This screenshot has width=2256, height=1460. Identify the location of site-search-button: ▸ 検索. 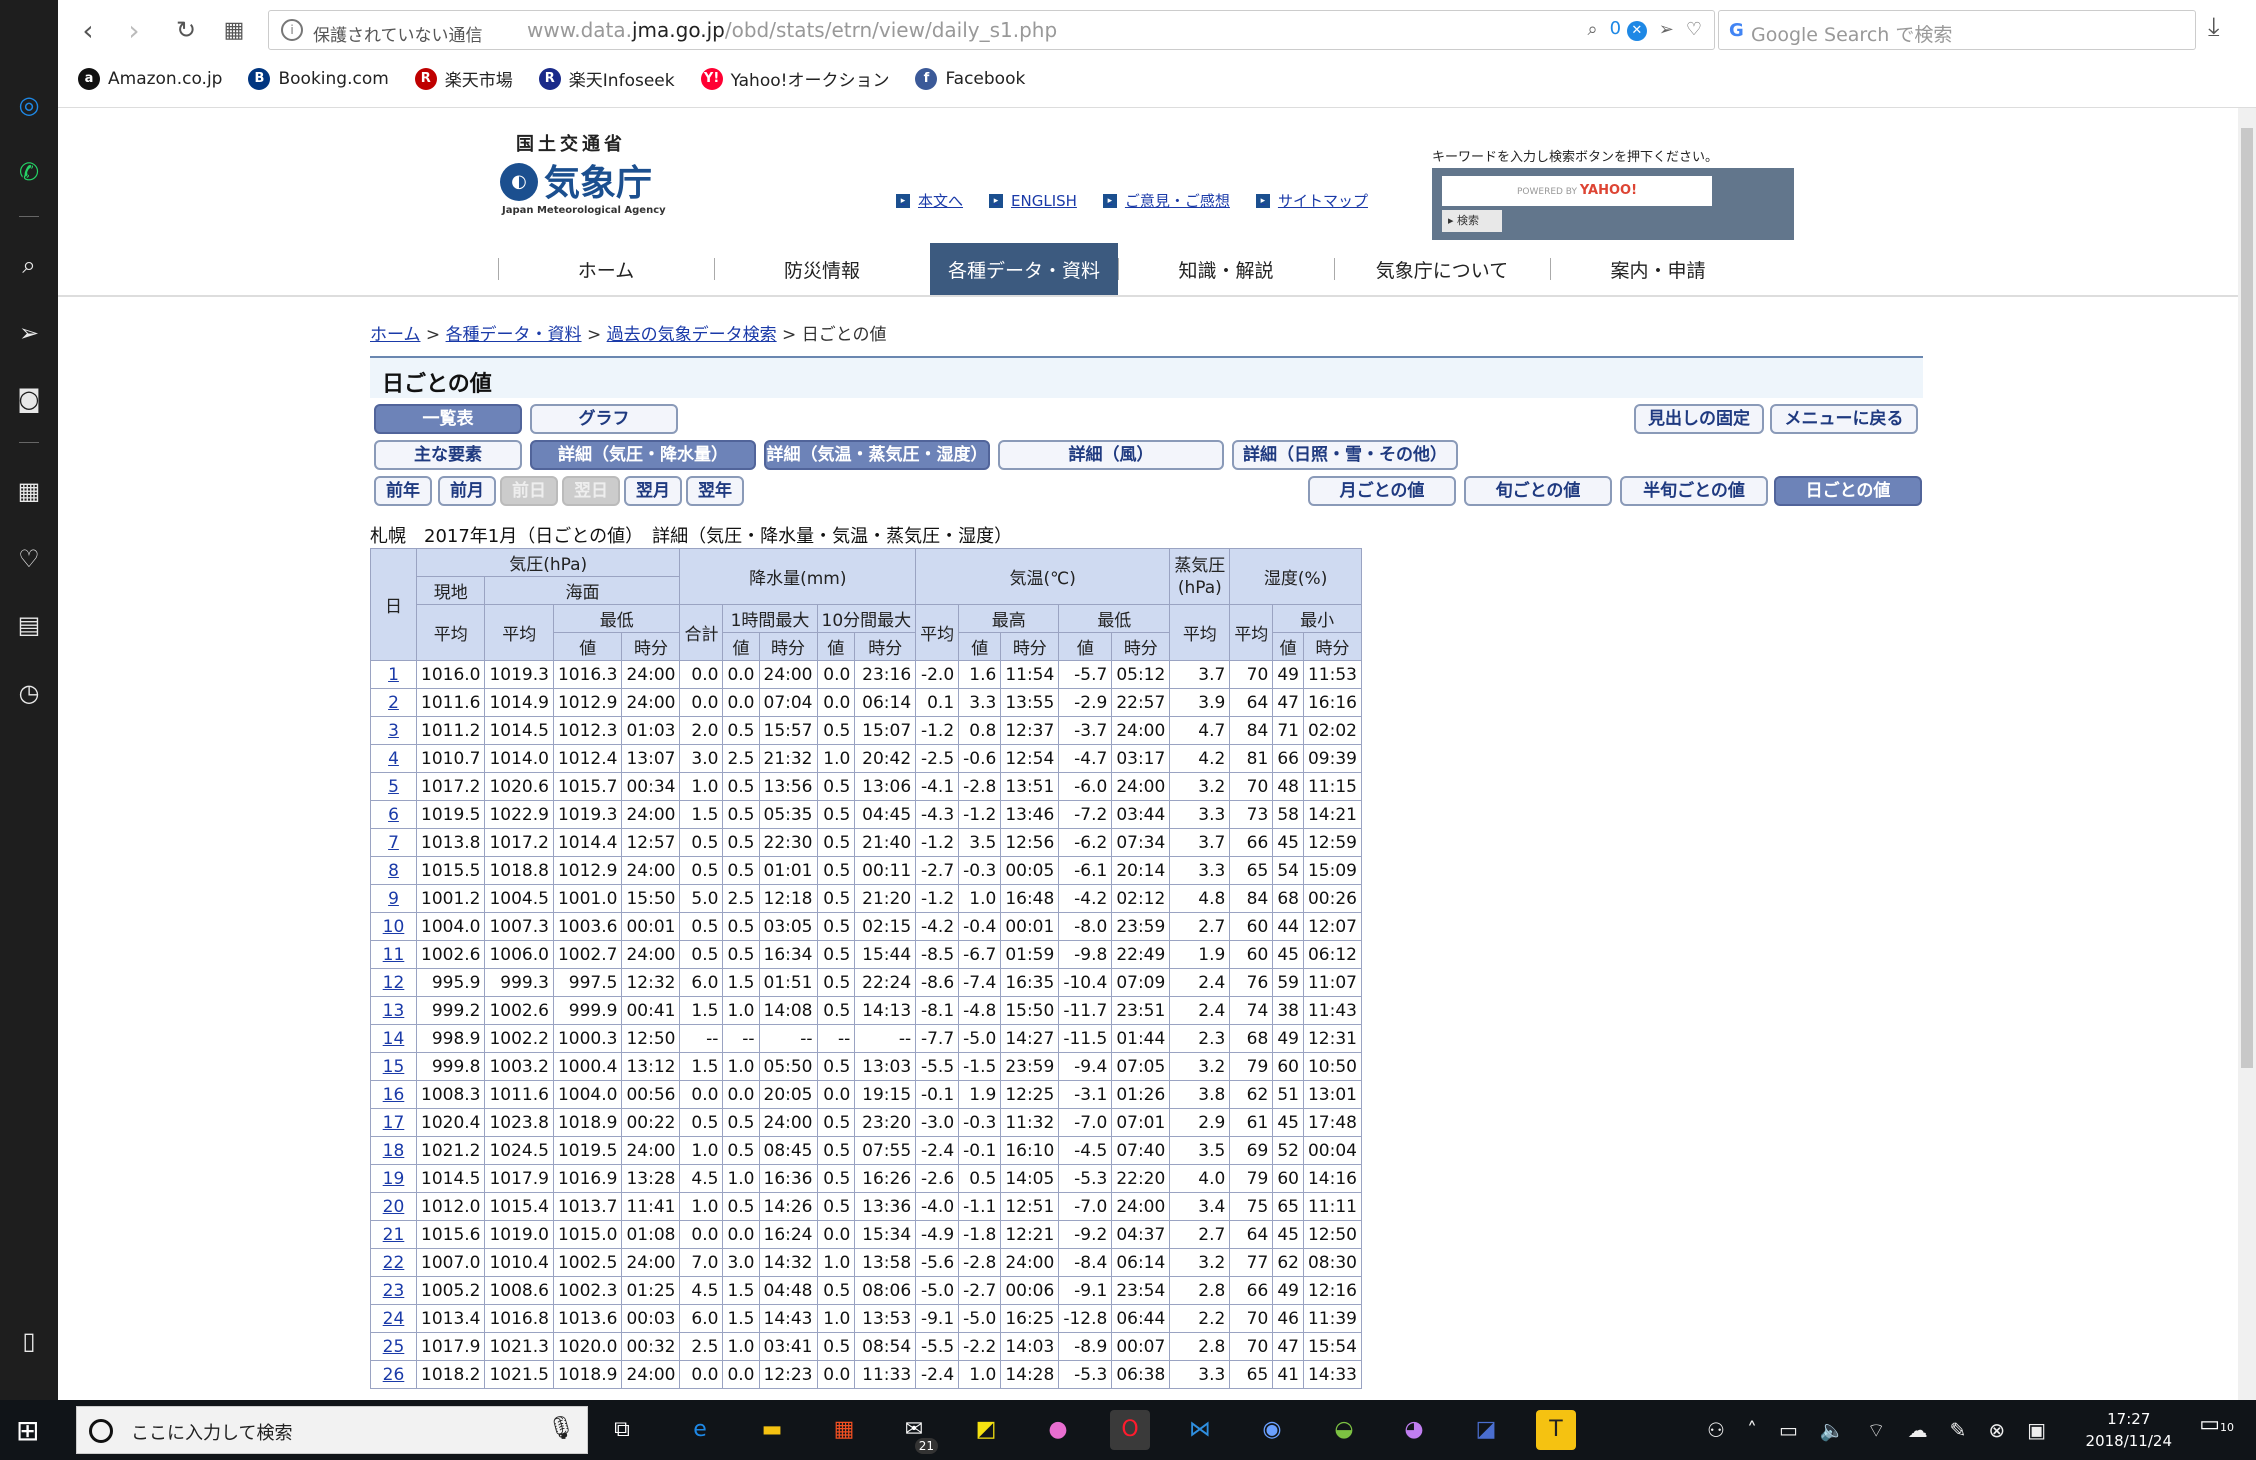
(1472, 221).